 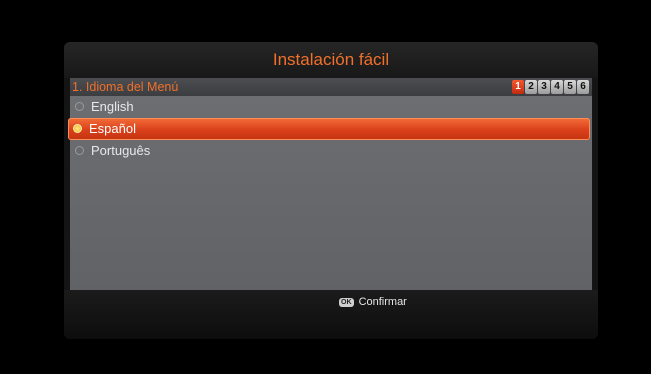 What do you see at coordinates (518, 87) in the screenshot?
I see `step-indicator-1: 1` at bounding box center [518, 87].